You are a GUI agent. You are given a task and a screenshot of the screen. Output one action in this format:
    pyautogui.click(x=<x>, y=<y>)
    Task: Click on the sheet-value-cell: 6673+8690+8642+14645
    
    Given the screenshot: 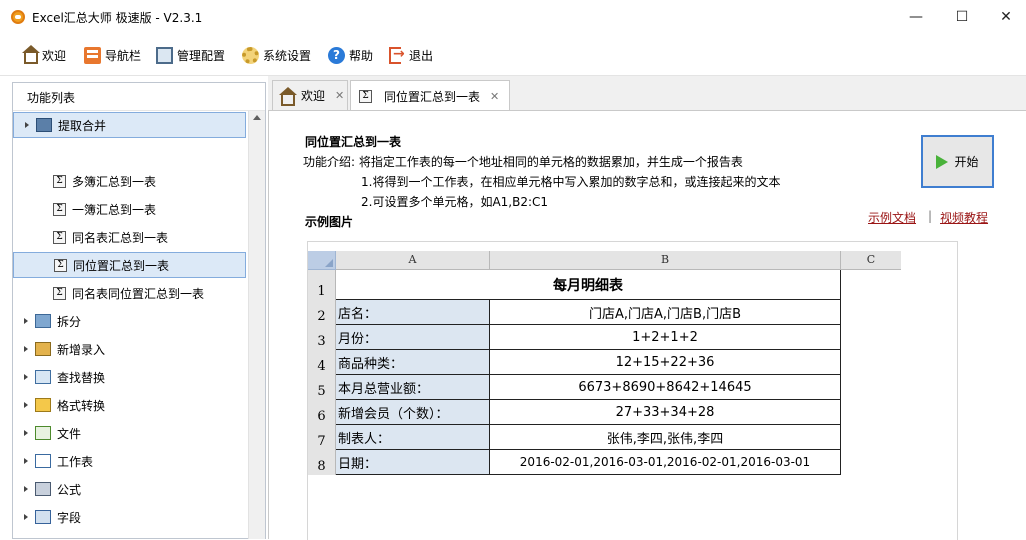 What is the action you would take?
    pyautogui.click(x=665, y=387)
    